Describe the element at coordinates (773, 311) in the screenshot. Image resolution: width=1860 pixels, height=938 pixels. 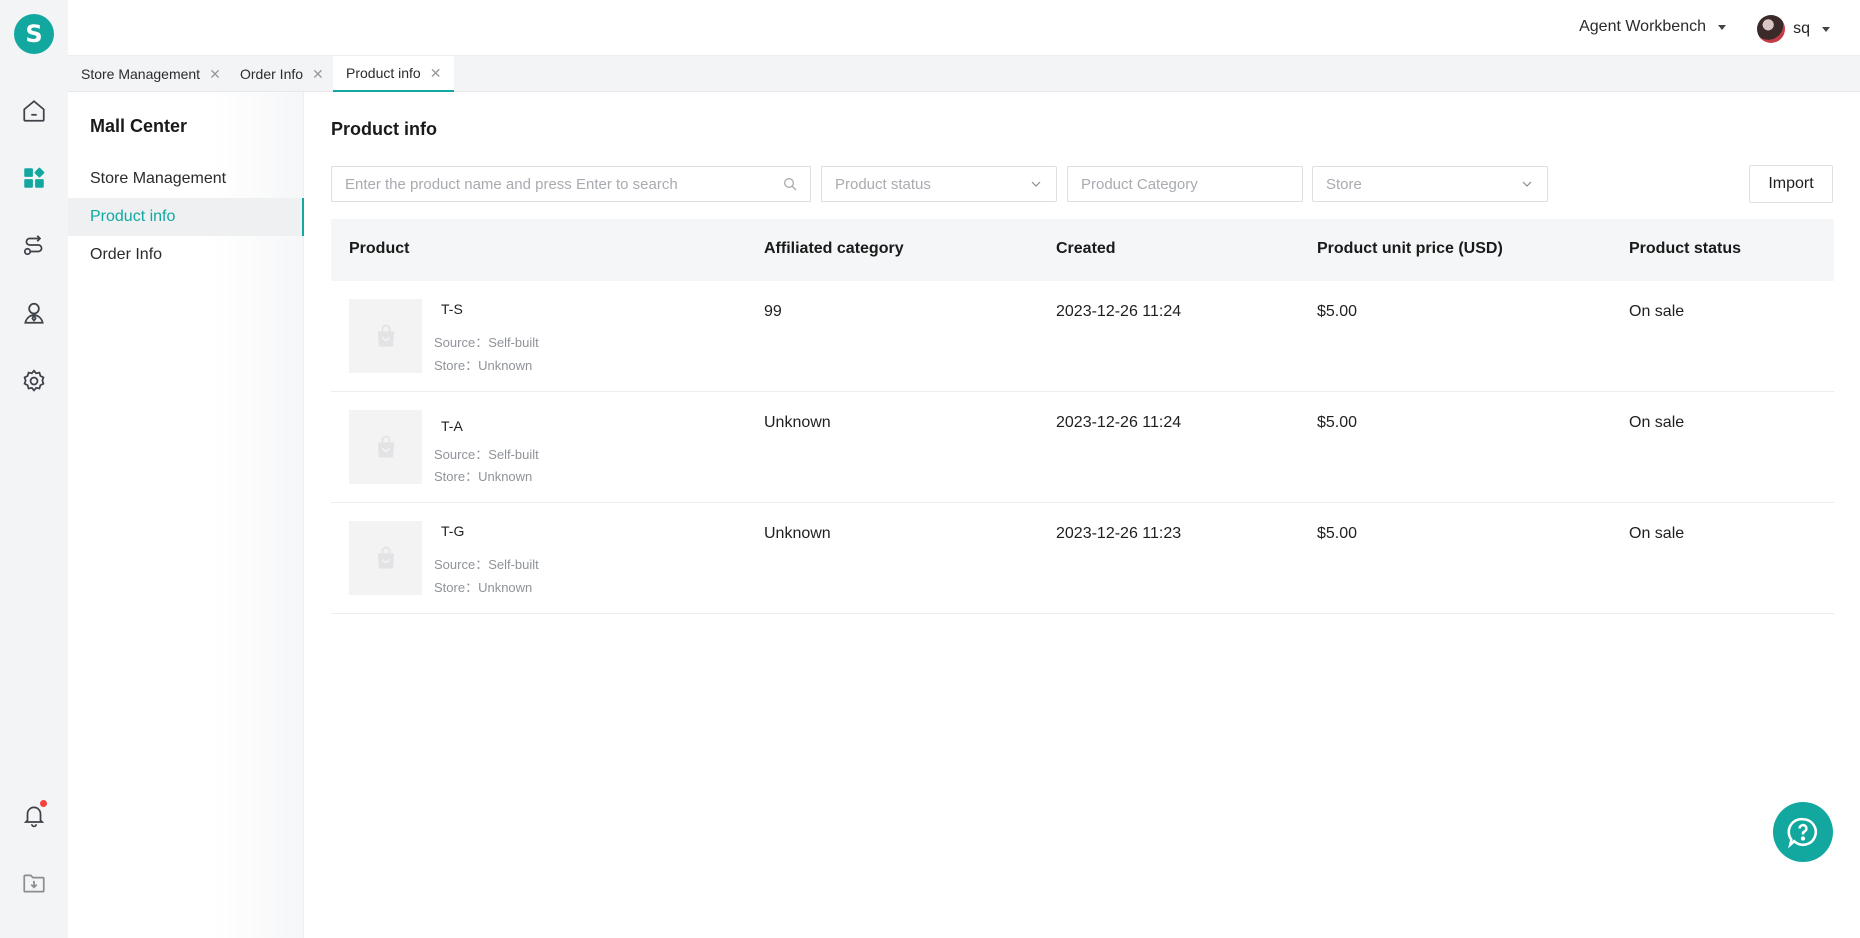
I see `product-category: 99` at that location.